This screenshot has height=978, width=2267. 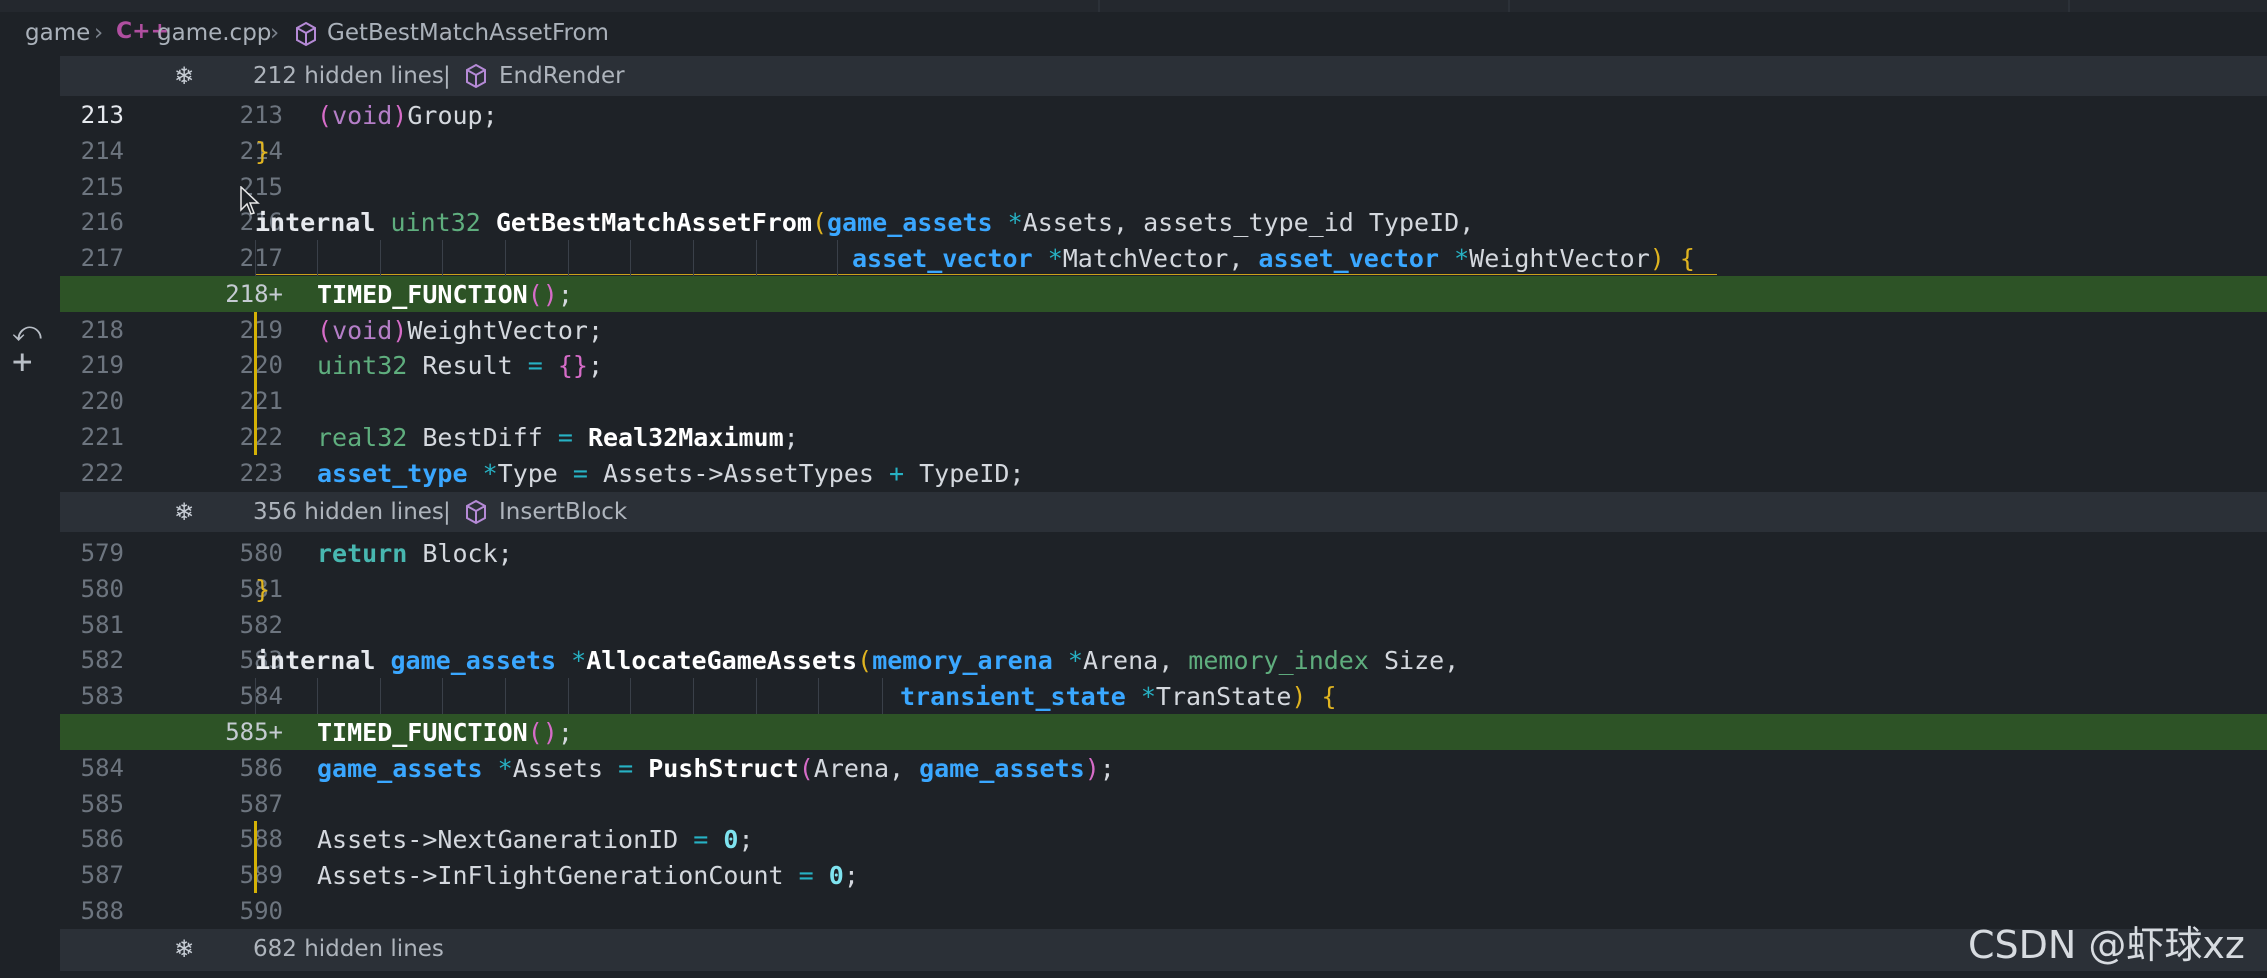 What do you see at coordinates (102, 115) in the screenshot?
I see `old-line-number: 213` at bounding box center [102, 115].